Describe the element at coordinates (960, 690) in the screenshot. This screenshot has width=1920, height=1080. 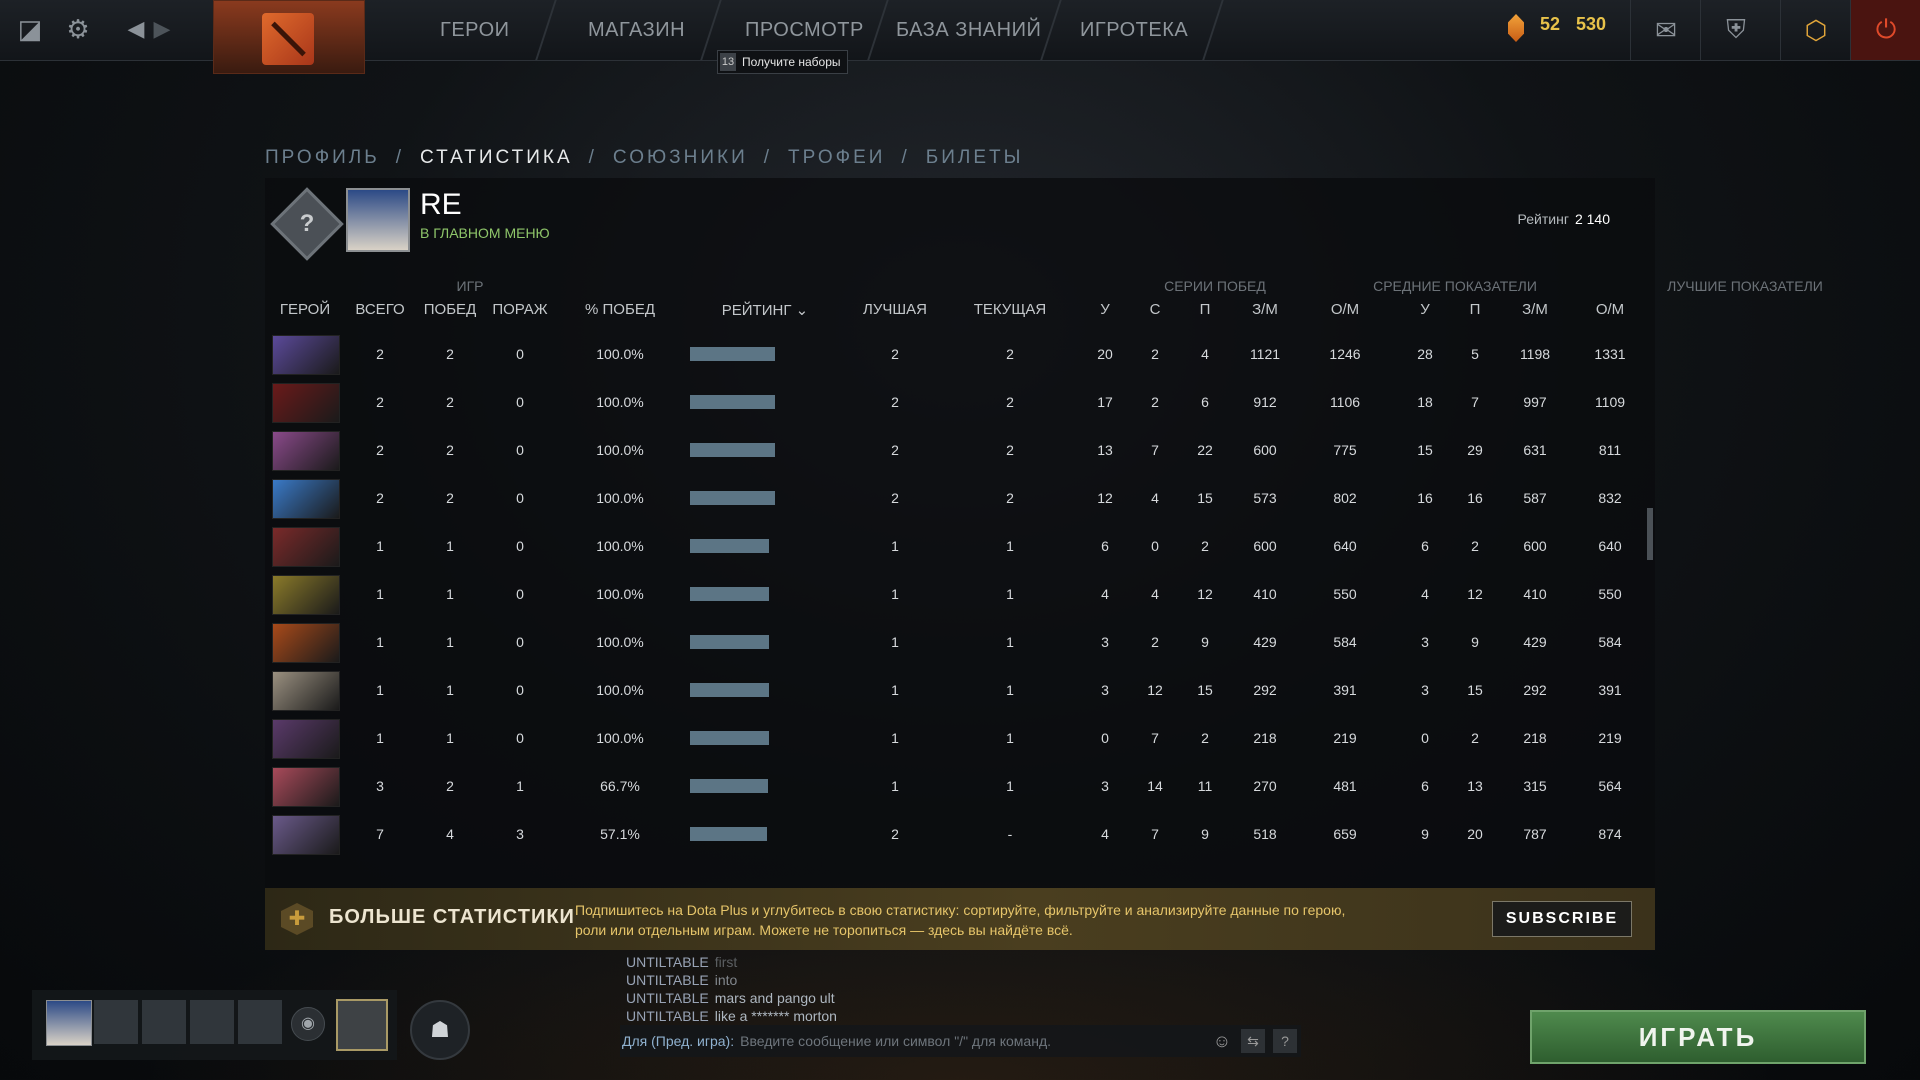
I see `table-row: 1 1 0 100.0% 1 1 3 12 15 292 391 3 15 292 391` at that location.